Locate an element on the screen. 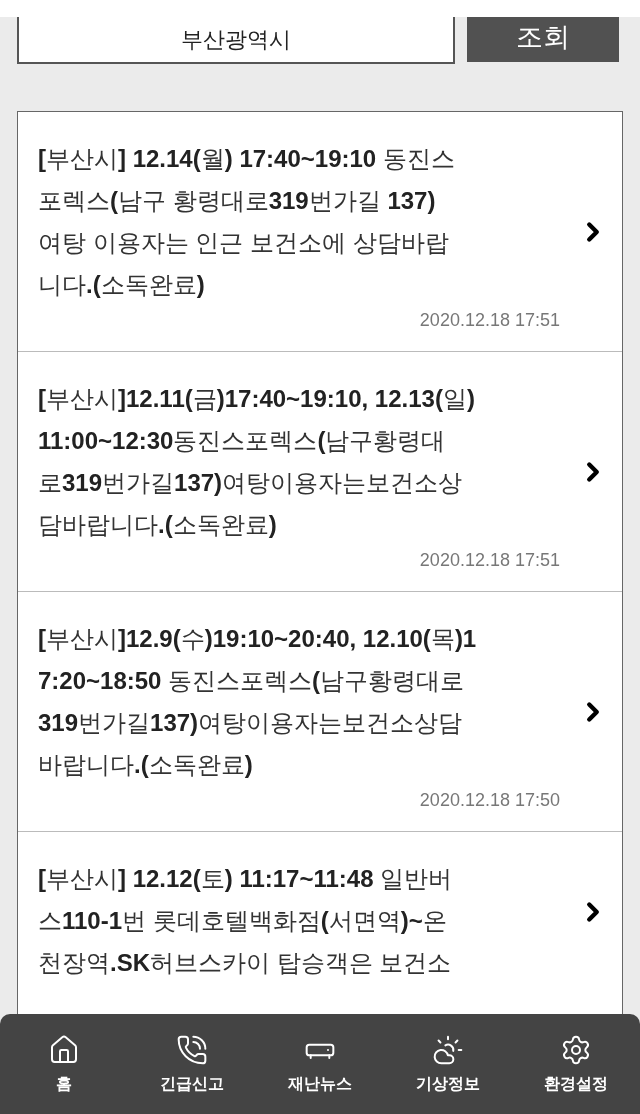  message-text: [부산시] 12.12(토) 11:17~11:48 일반버 스110-1번 롯데호텔백화점(서면역)~온 천장역.SK허브스카이 탑승객은 보건소 is located at coordinates (246, 921).